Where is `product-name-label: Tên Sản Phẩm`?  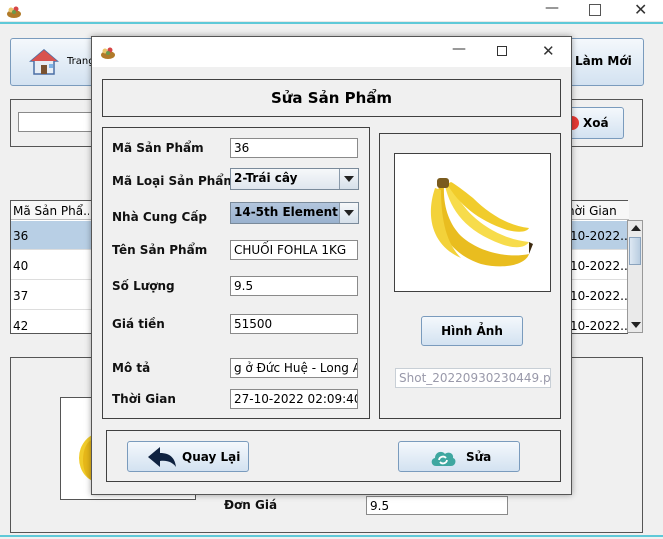
product-name-label: Tên Sản Phẩm is located at coordinates (160, 250).